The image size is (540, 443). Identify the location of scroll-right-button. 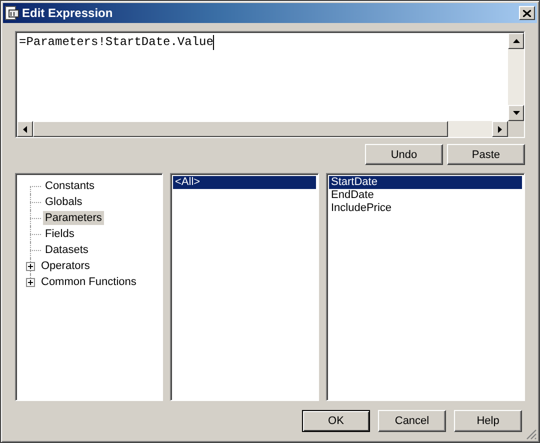
(500, 129).